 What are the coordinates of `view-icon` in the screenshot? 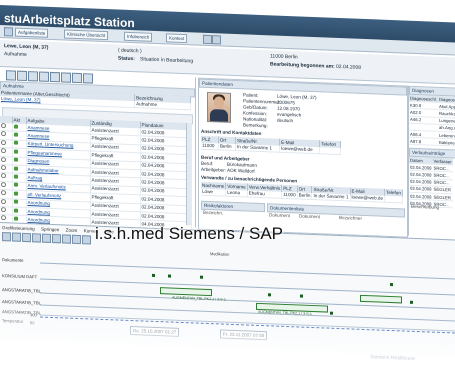 It's located at (66, 77).